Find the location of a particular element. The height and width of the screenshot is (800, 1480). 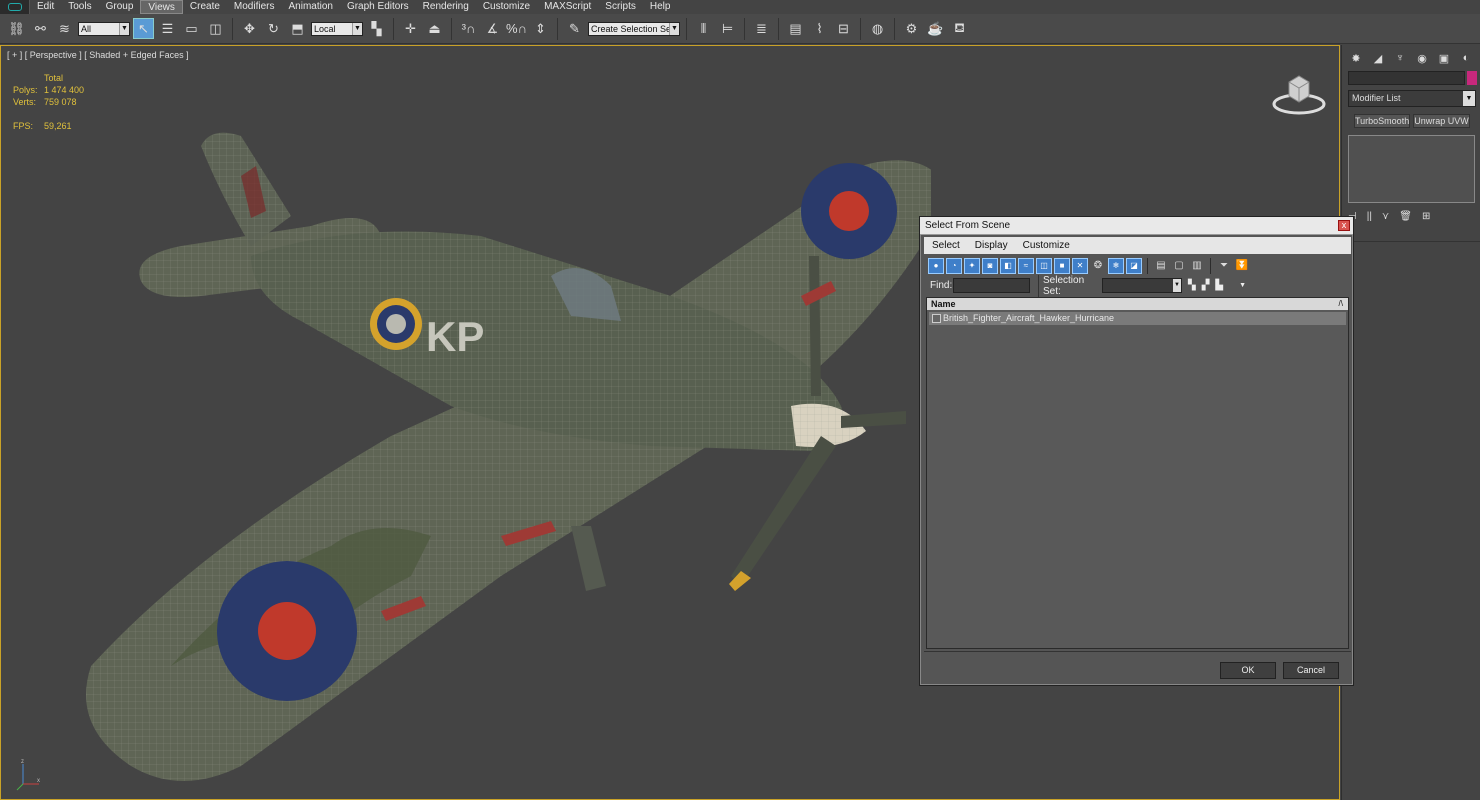

menu-animation: Animation is located at coordinates (310, 7).